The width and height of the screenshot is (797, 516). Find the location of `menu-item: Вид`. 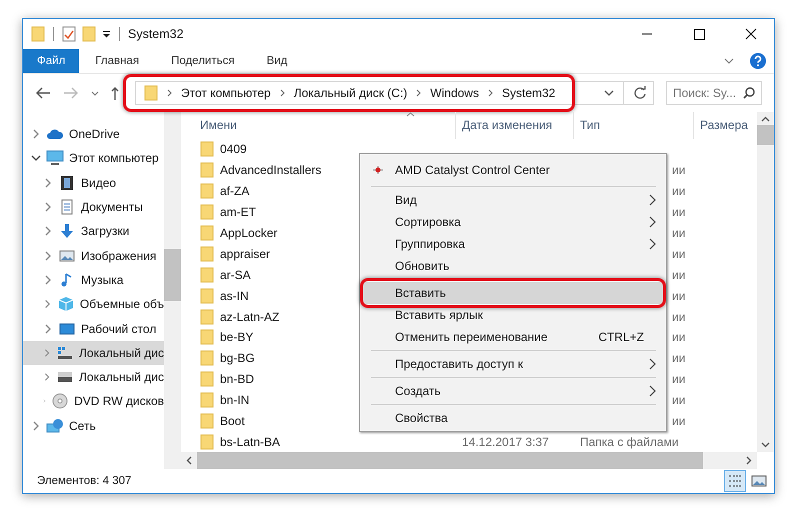

menu-item: Вид is located at coordinates (513, 200).